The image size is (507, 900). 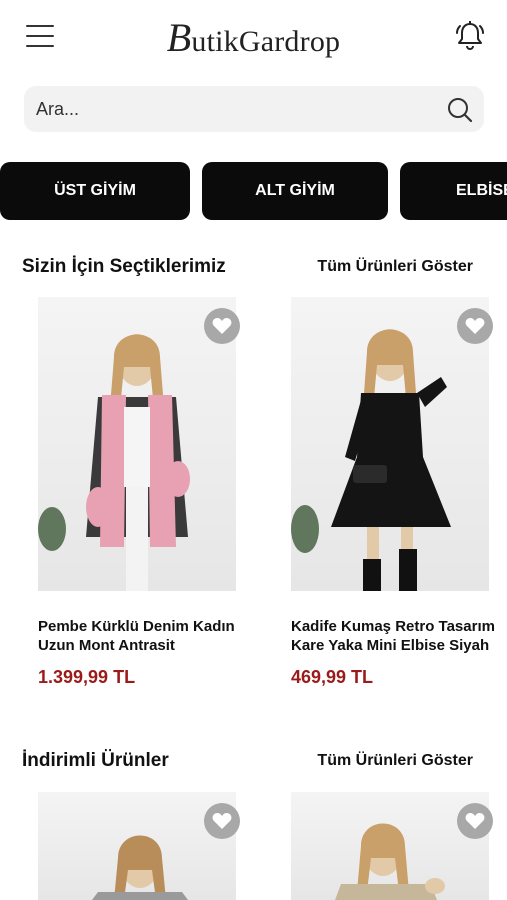 I want to click on product-price: 469,99 TL, so click(x=332, y=677).